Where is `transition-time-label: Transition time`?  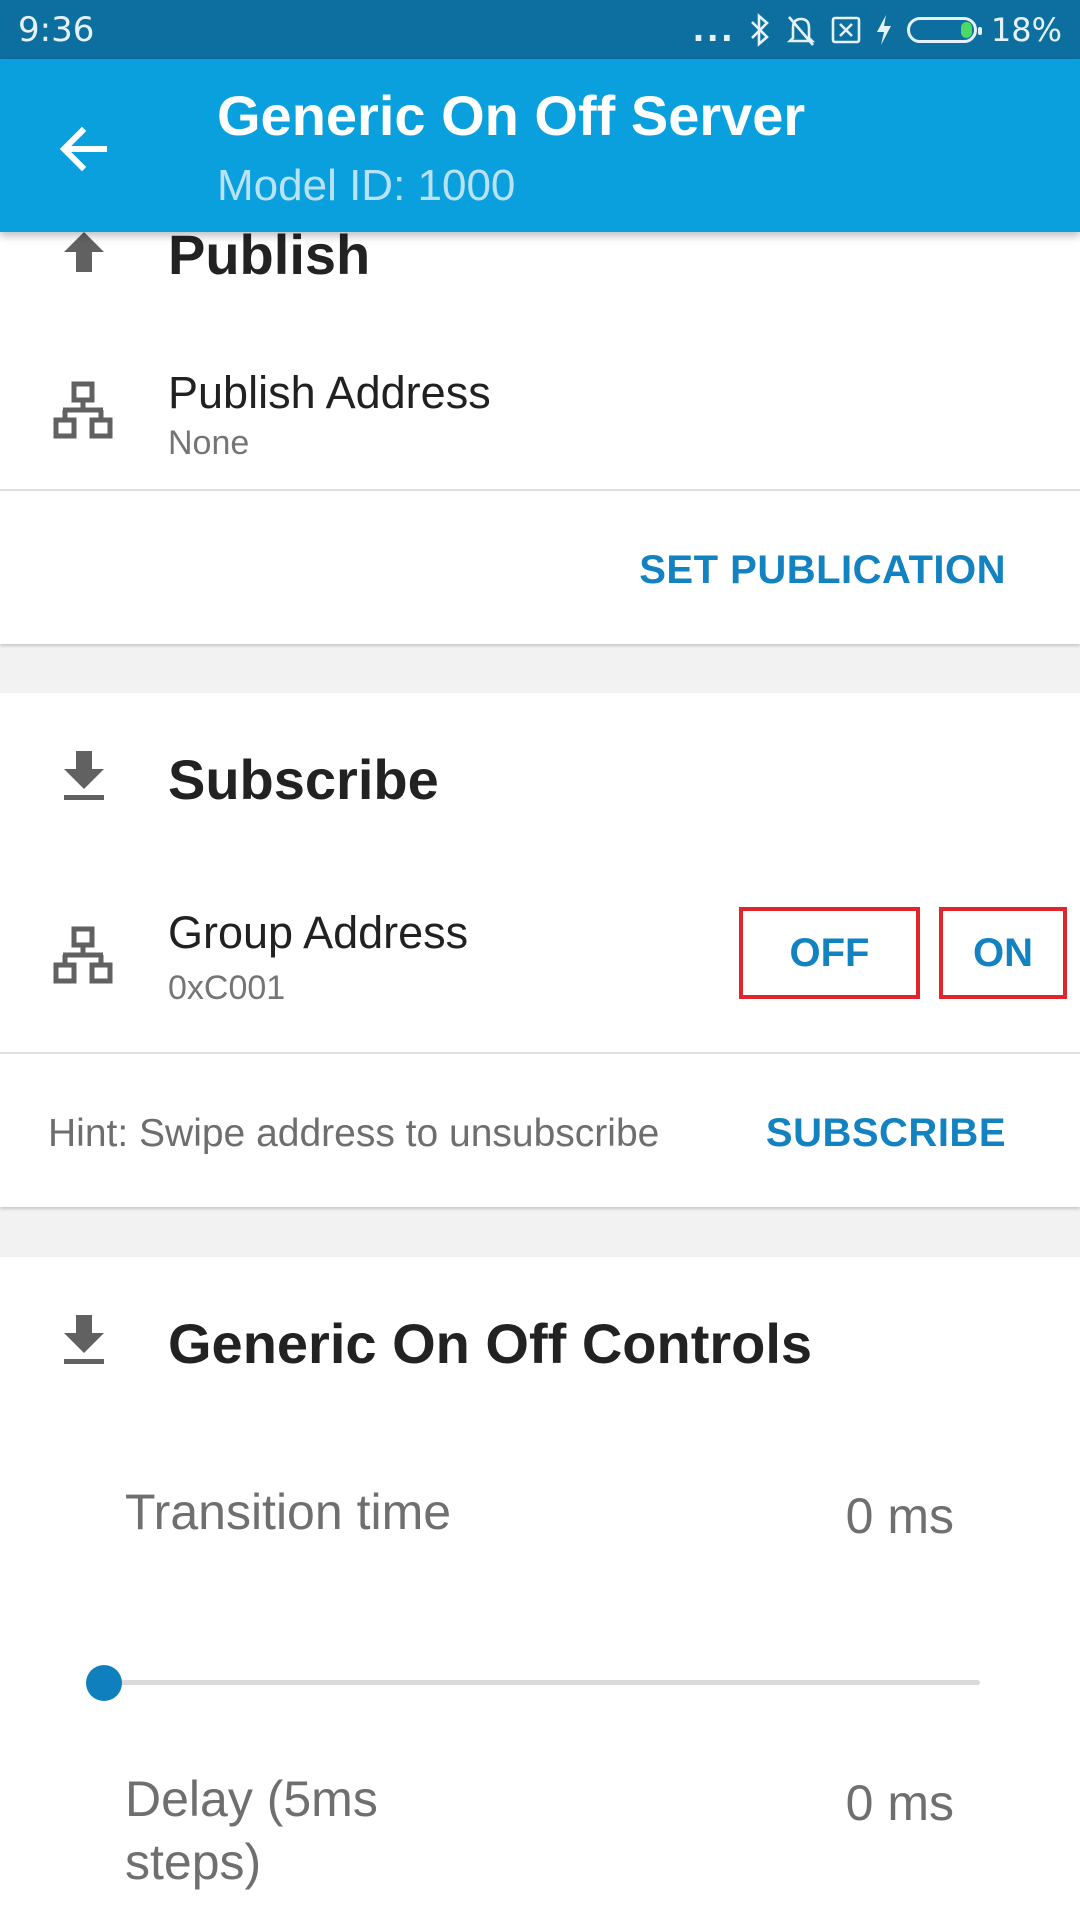 transition-time-label: Transition time is located at coordinates (288, 1512).